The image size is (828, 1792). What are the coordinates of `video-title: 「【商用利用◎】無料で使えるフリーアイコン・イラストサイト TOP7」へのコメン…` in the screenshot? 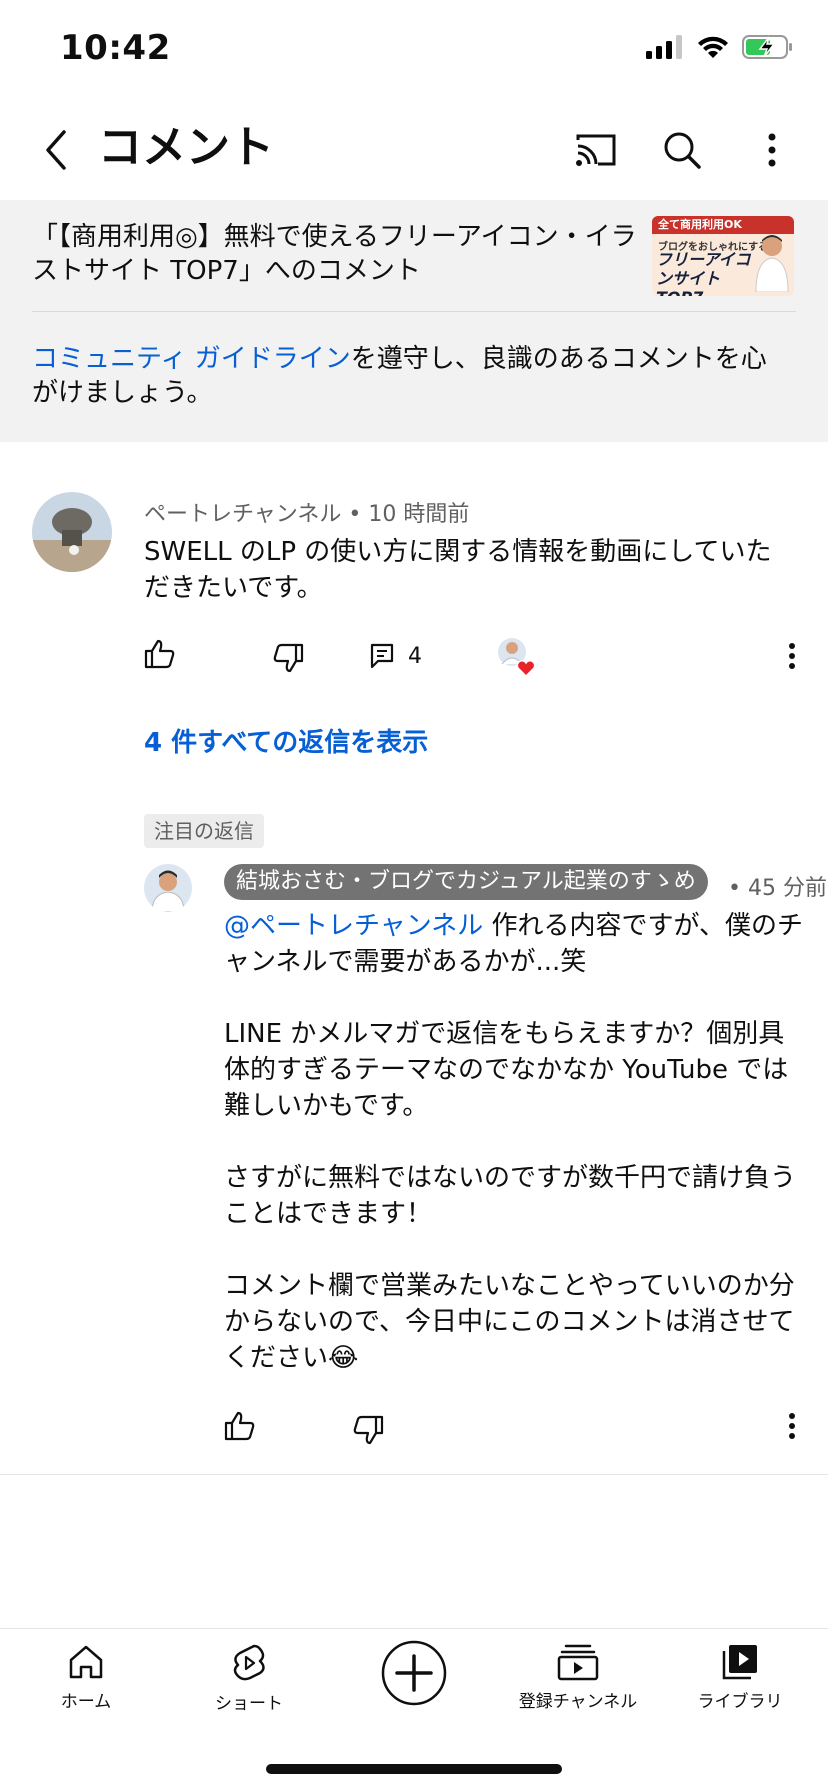 It's located at (334, 254).